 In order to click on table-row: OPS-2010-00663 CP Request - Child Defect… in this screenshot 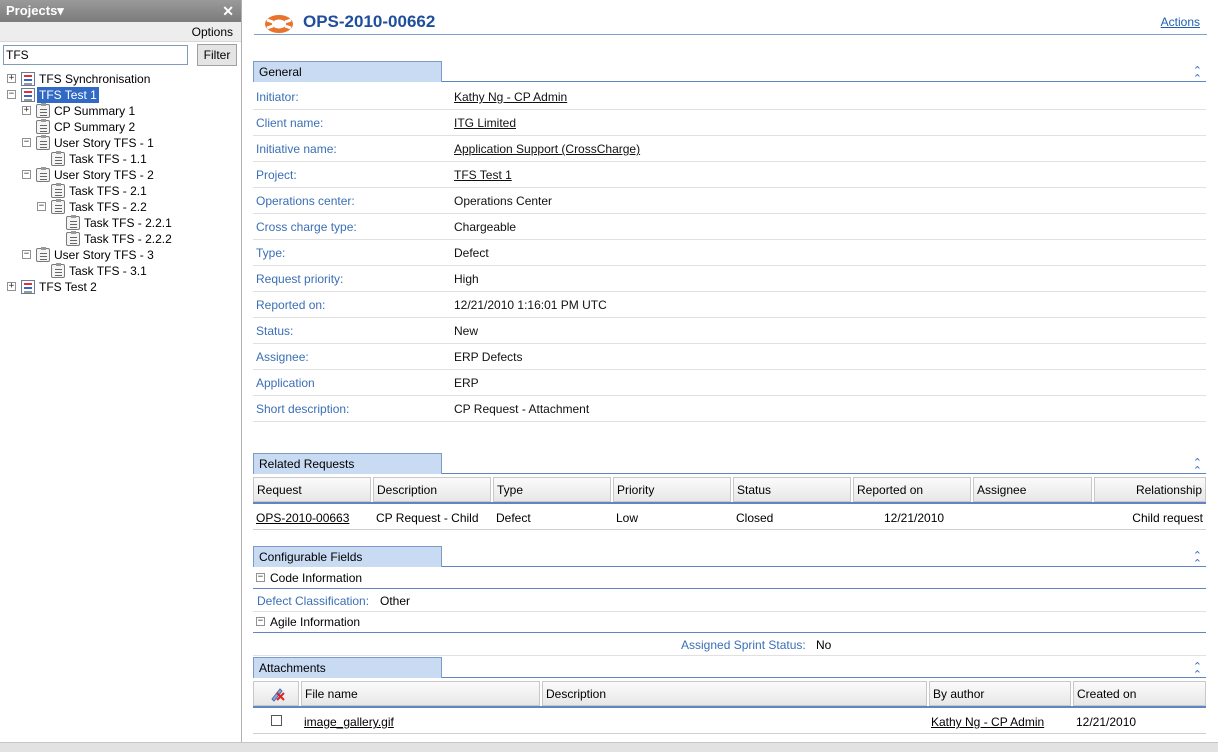, I will do `click(729, 517)`.